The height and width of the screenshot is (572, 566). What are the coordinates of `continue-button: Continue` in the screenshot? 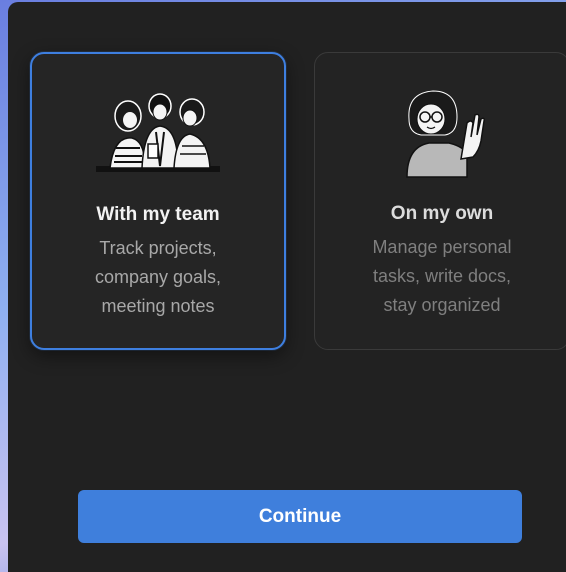 It's located at (300, 516).